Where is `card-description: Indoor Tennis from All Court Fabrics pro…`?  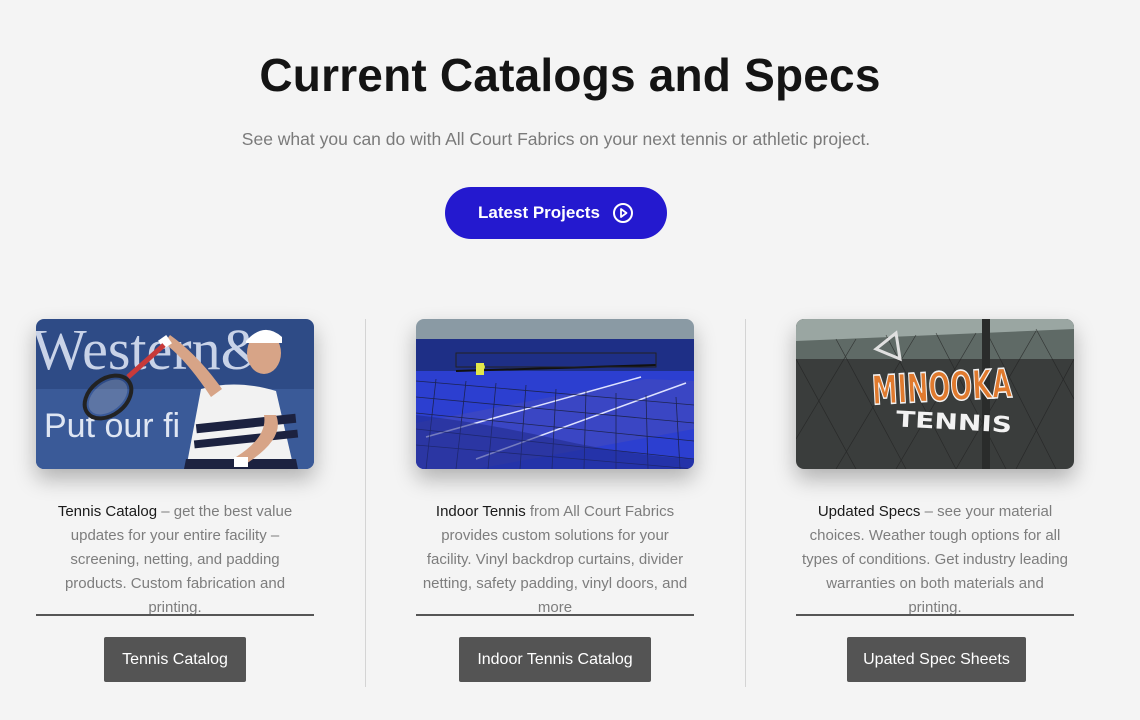
card-description: Indoor Tennis from All Court Fabrics pro… is located at coordinates (555, 560).